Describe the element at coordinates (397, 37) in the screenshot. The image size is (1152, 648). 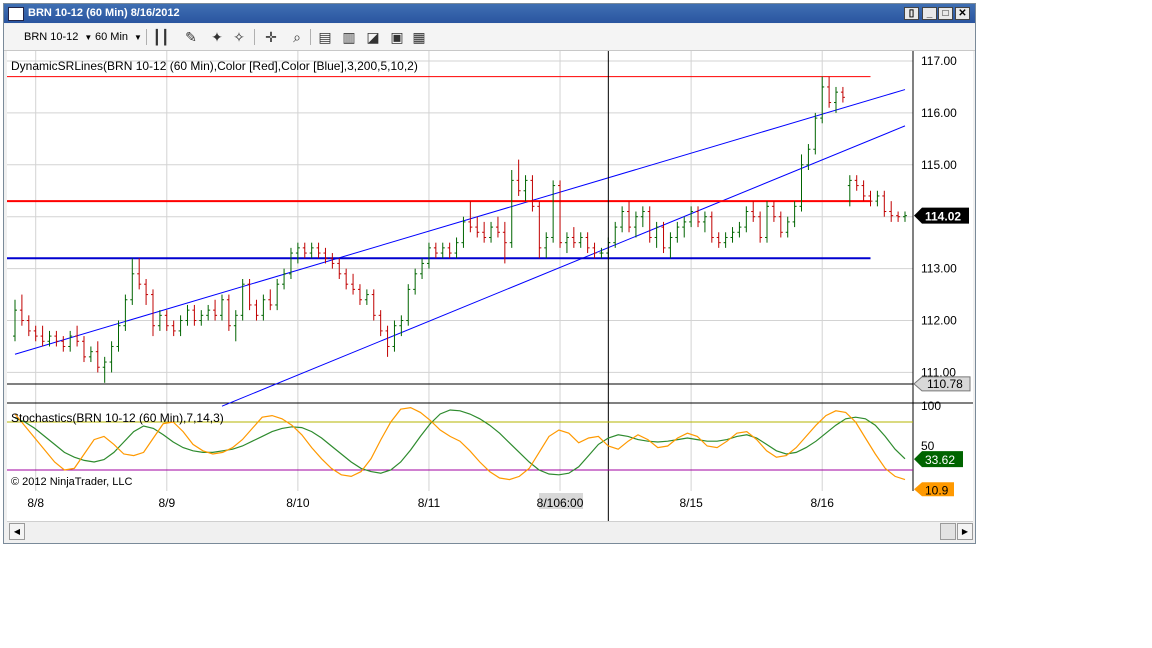
I see `data-box-icon: ▣` at that location.